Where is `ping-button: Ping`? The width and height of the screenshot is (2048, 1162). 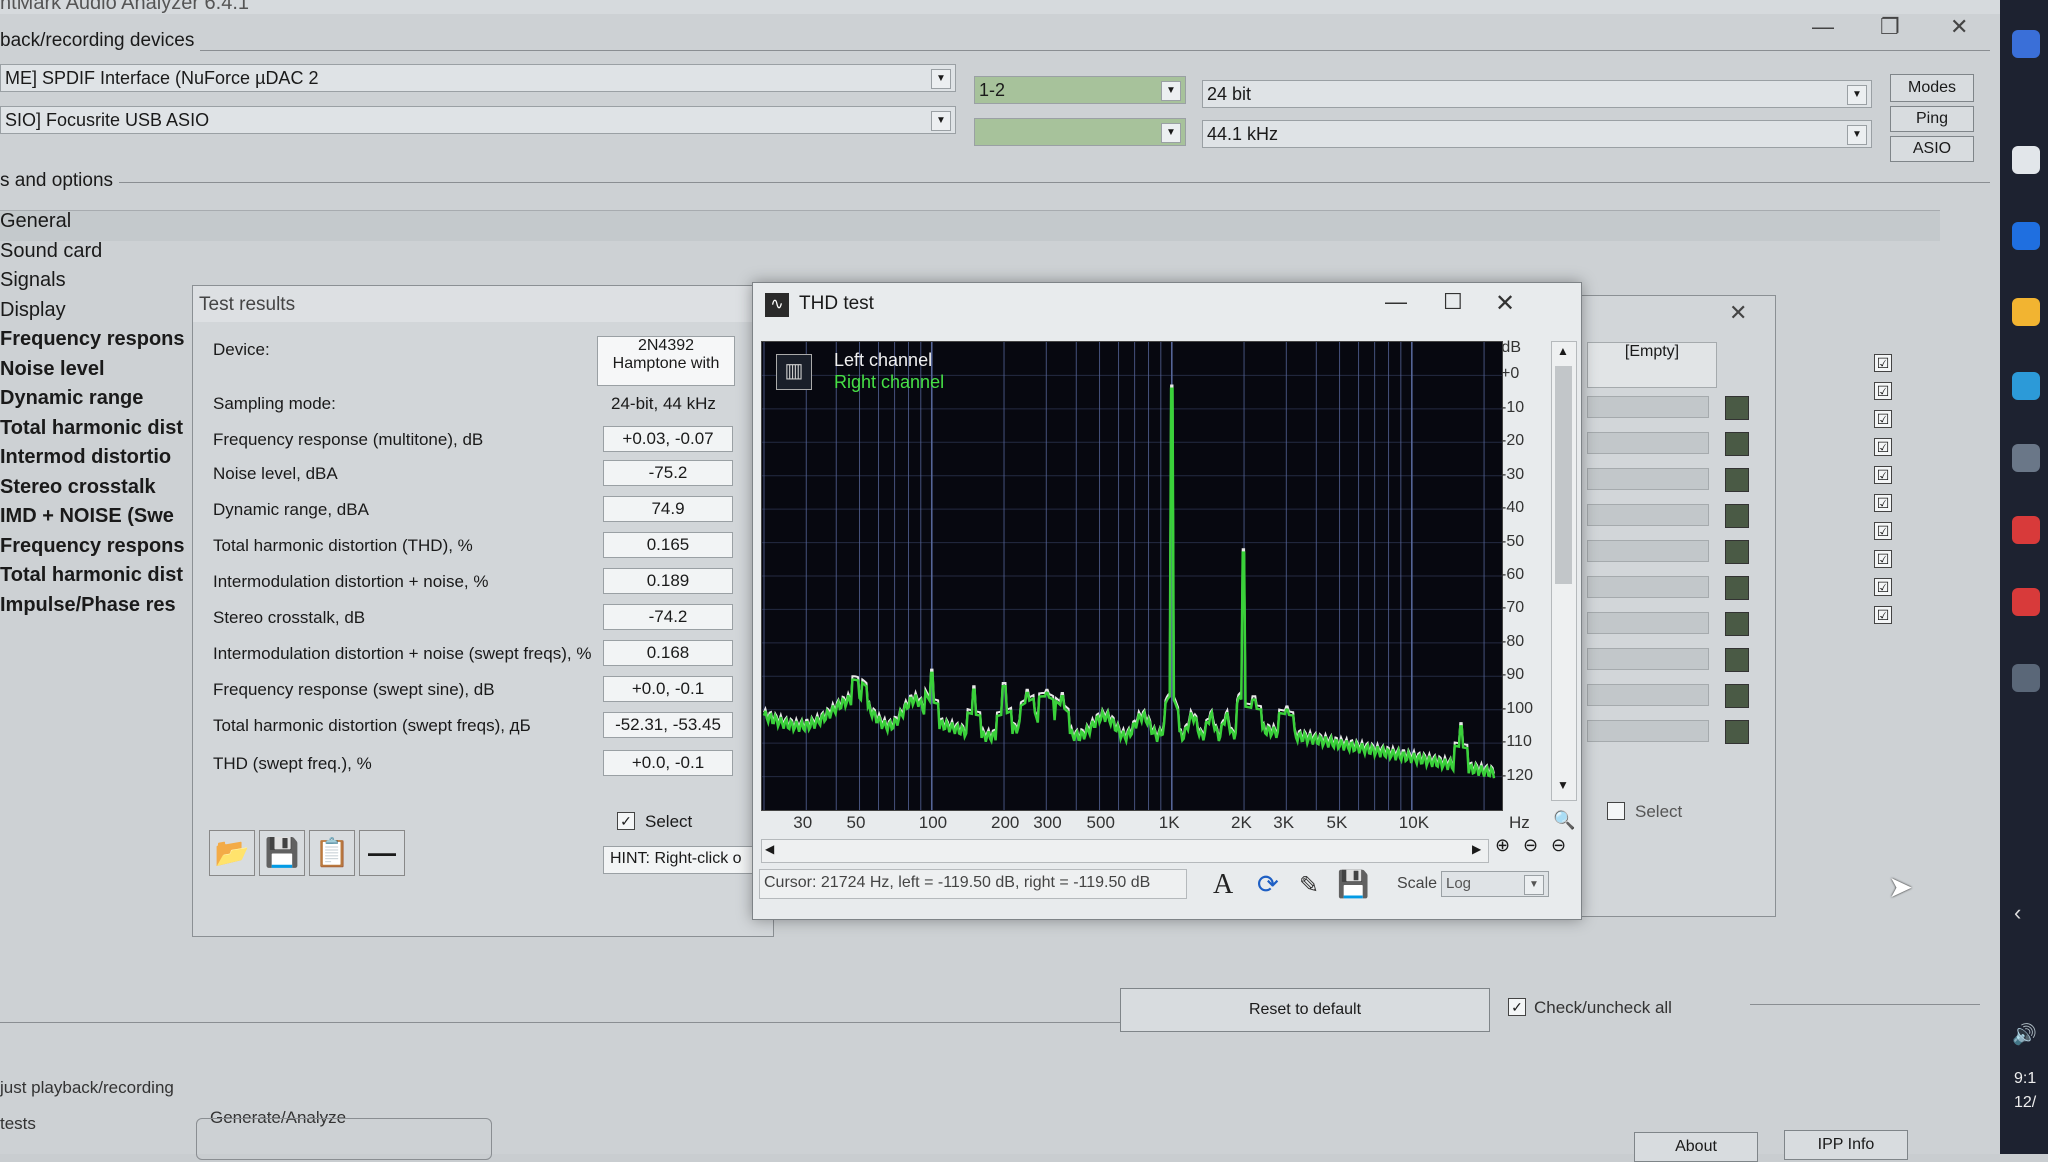
ping-button: Ping is located at coordinates (1932, 119).